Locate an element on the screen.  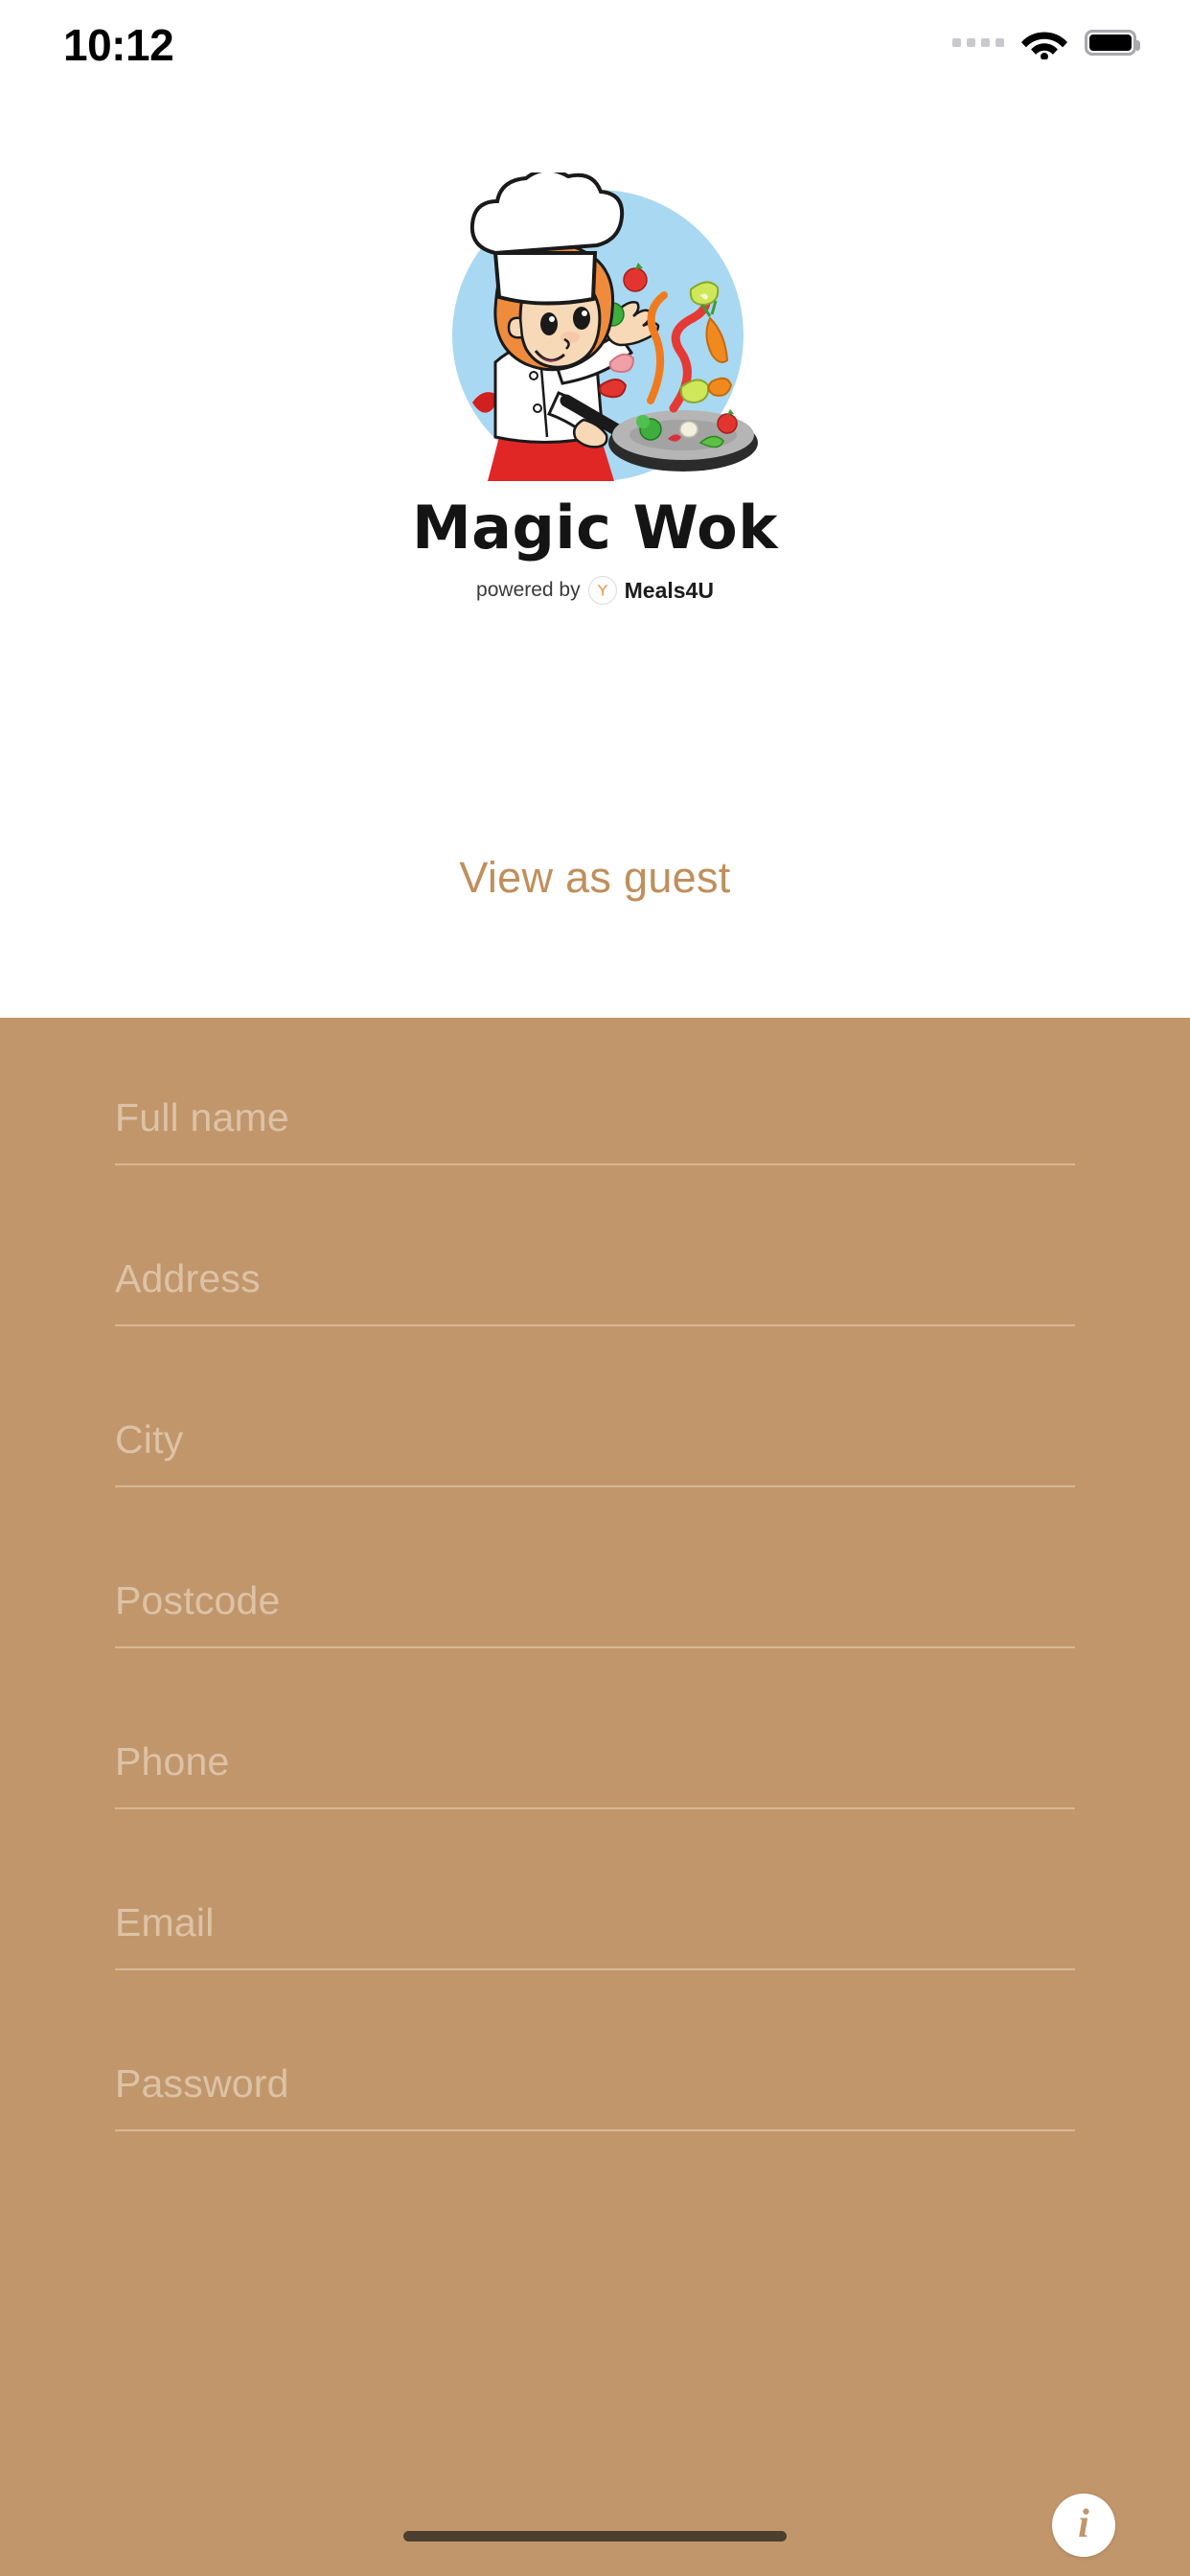
field-postcode: Postcode is located at coordinates (595, 1601).